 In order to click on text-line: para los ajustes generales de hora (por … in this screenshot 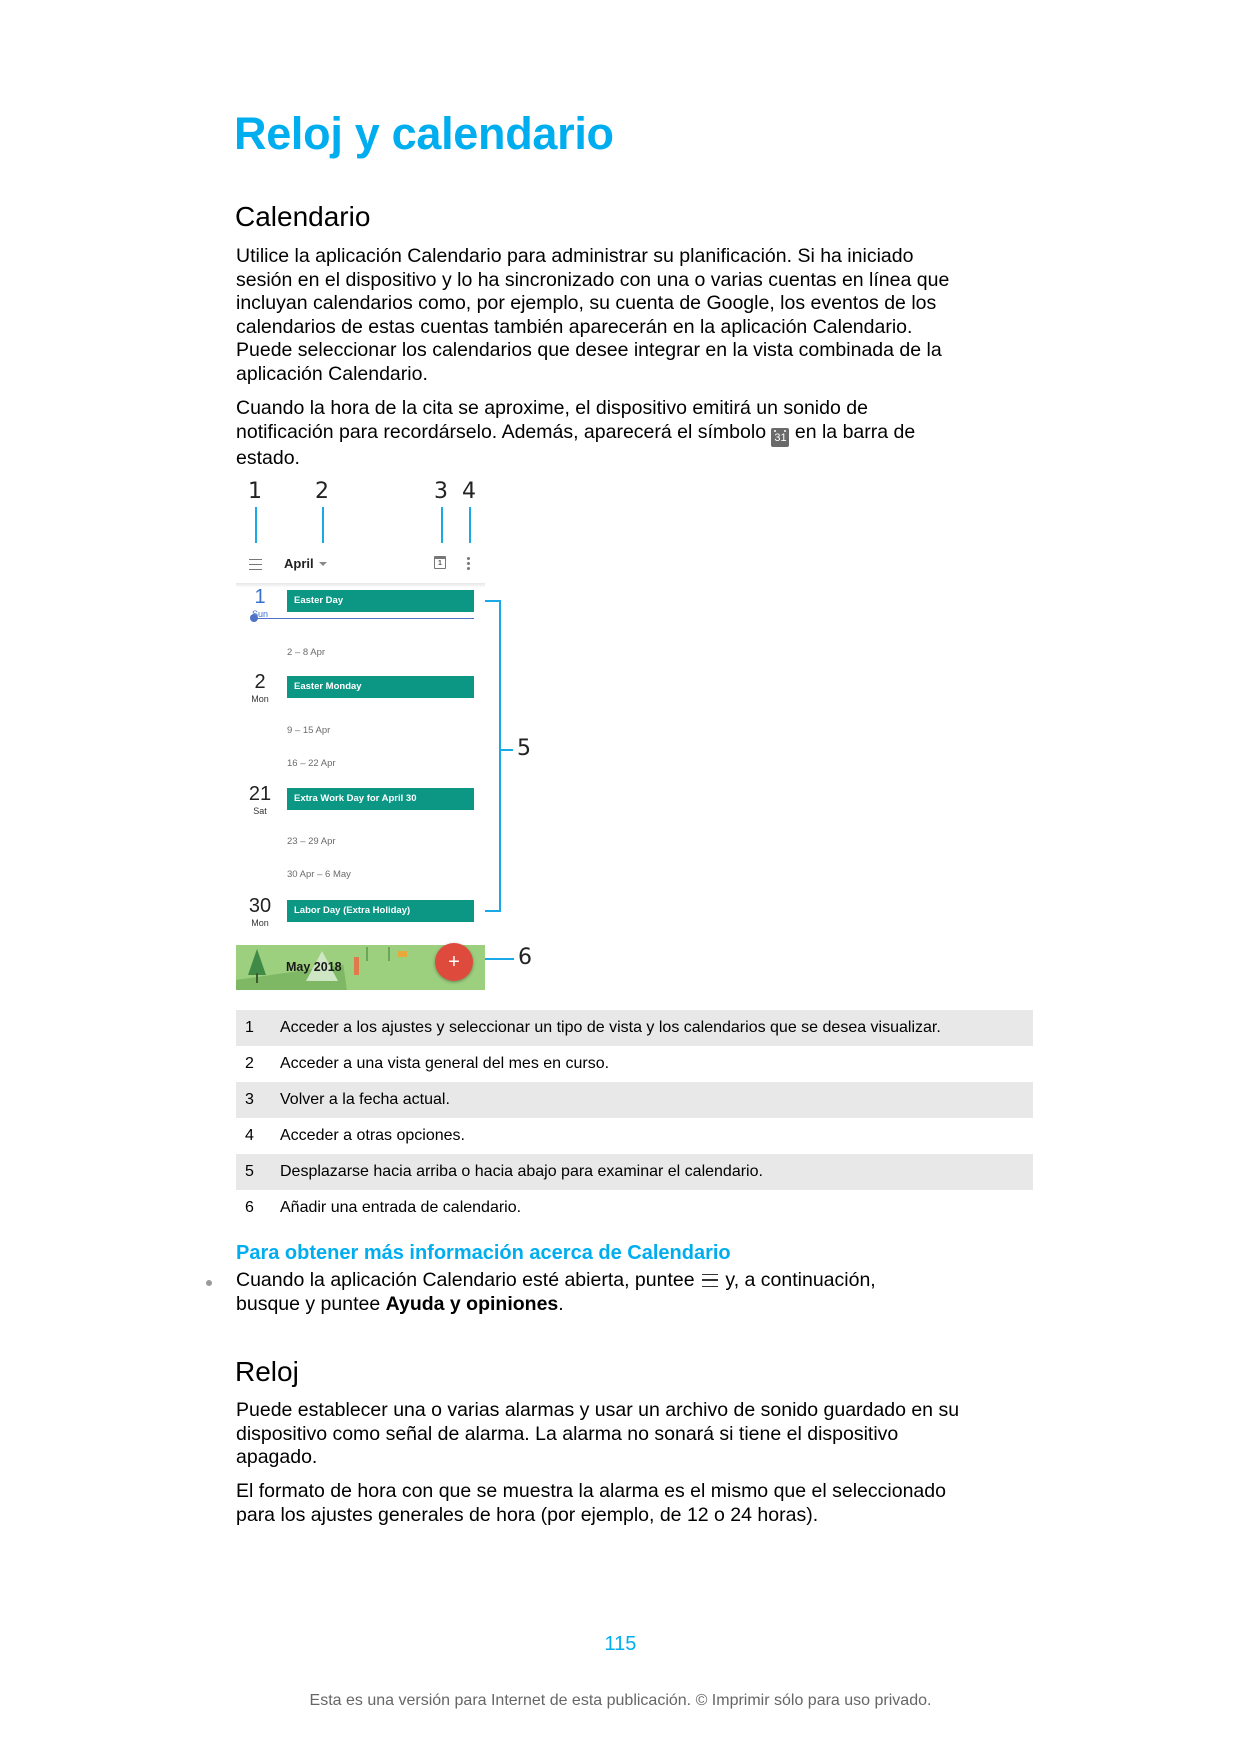, I will do `click(527, 1514)`.